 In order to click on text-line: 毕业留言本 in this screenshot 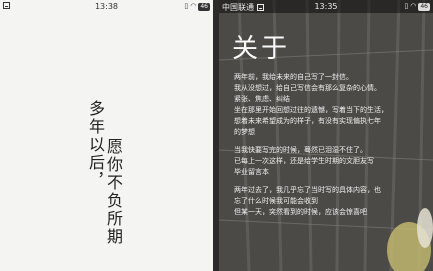, I will do `click(251, 172)`.